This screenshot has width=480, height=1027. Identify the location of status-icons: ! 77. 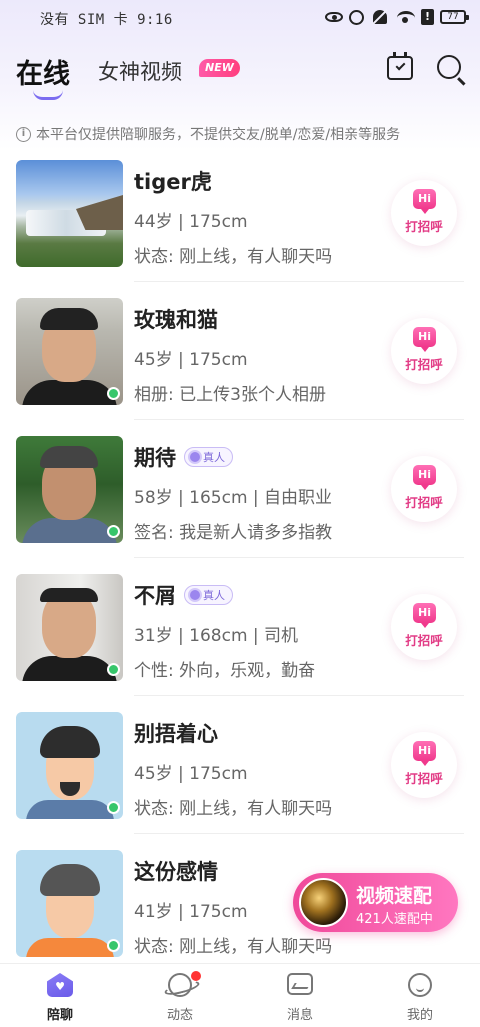
(397, 17).